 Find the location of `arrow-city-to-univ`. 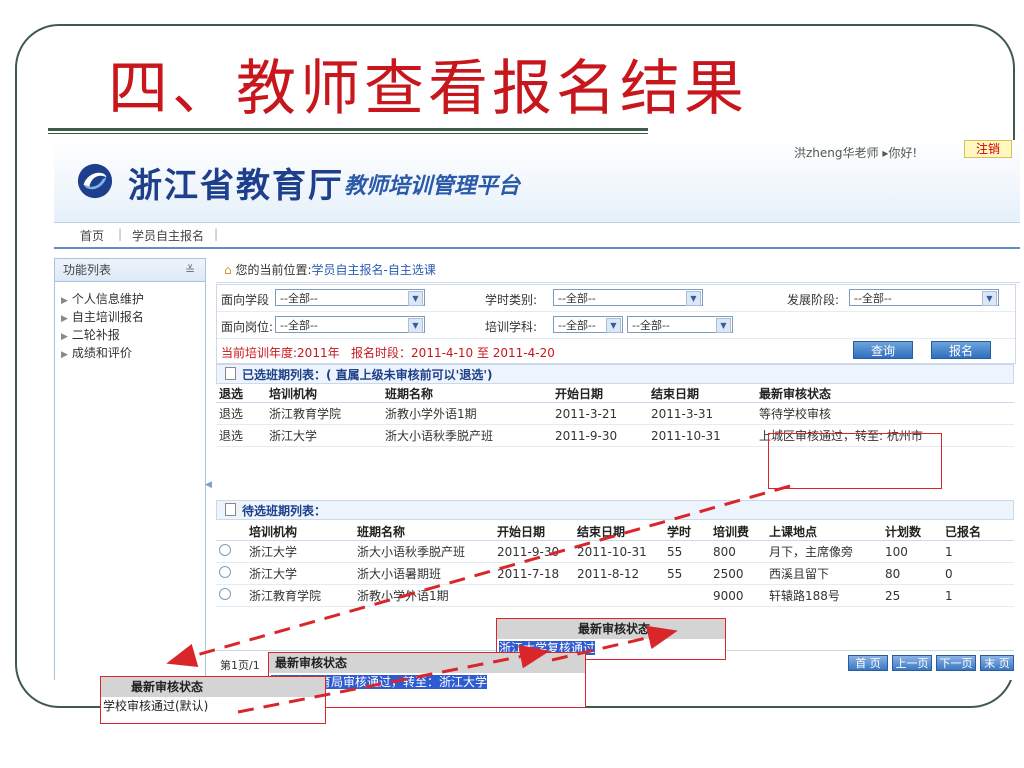

arrow-city-to-univ is located at coordinates (614, 643).